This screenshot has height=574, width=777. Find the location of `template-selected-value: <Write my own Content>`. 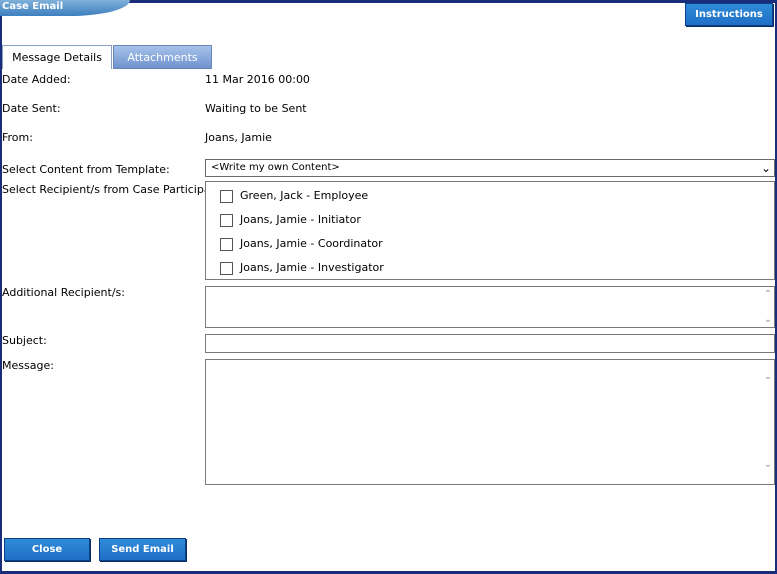

template-selected-value: <Write my own Content> is located at coordinates (275, 167).